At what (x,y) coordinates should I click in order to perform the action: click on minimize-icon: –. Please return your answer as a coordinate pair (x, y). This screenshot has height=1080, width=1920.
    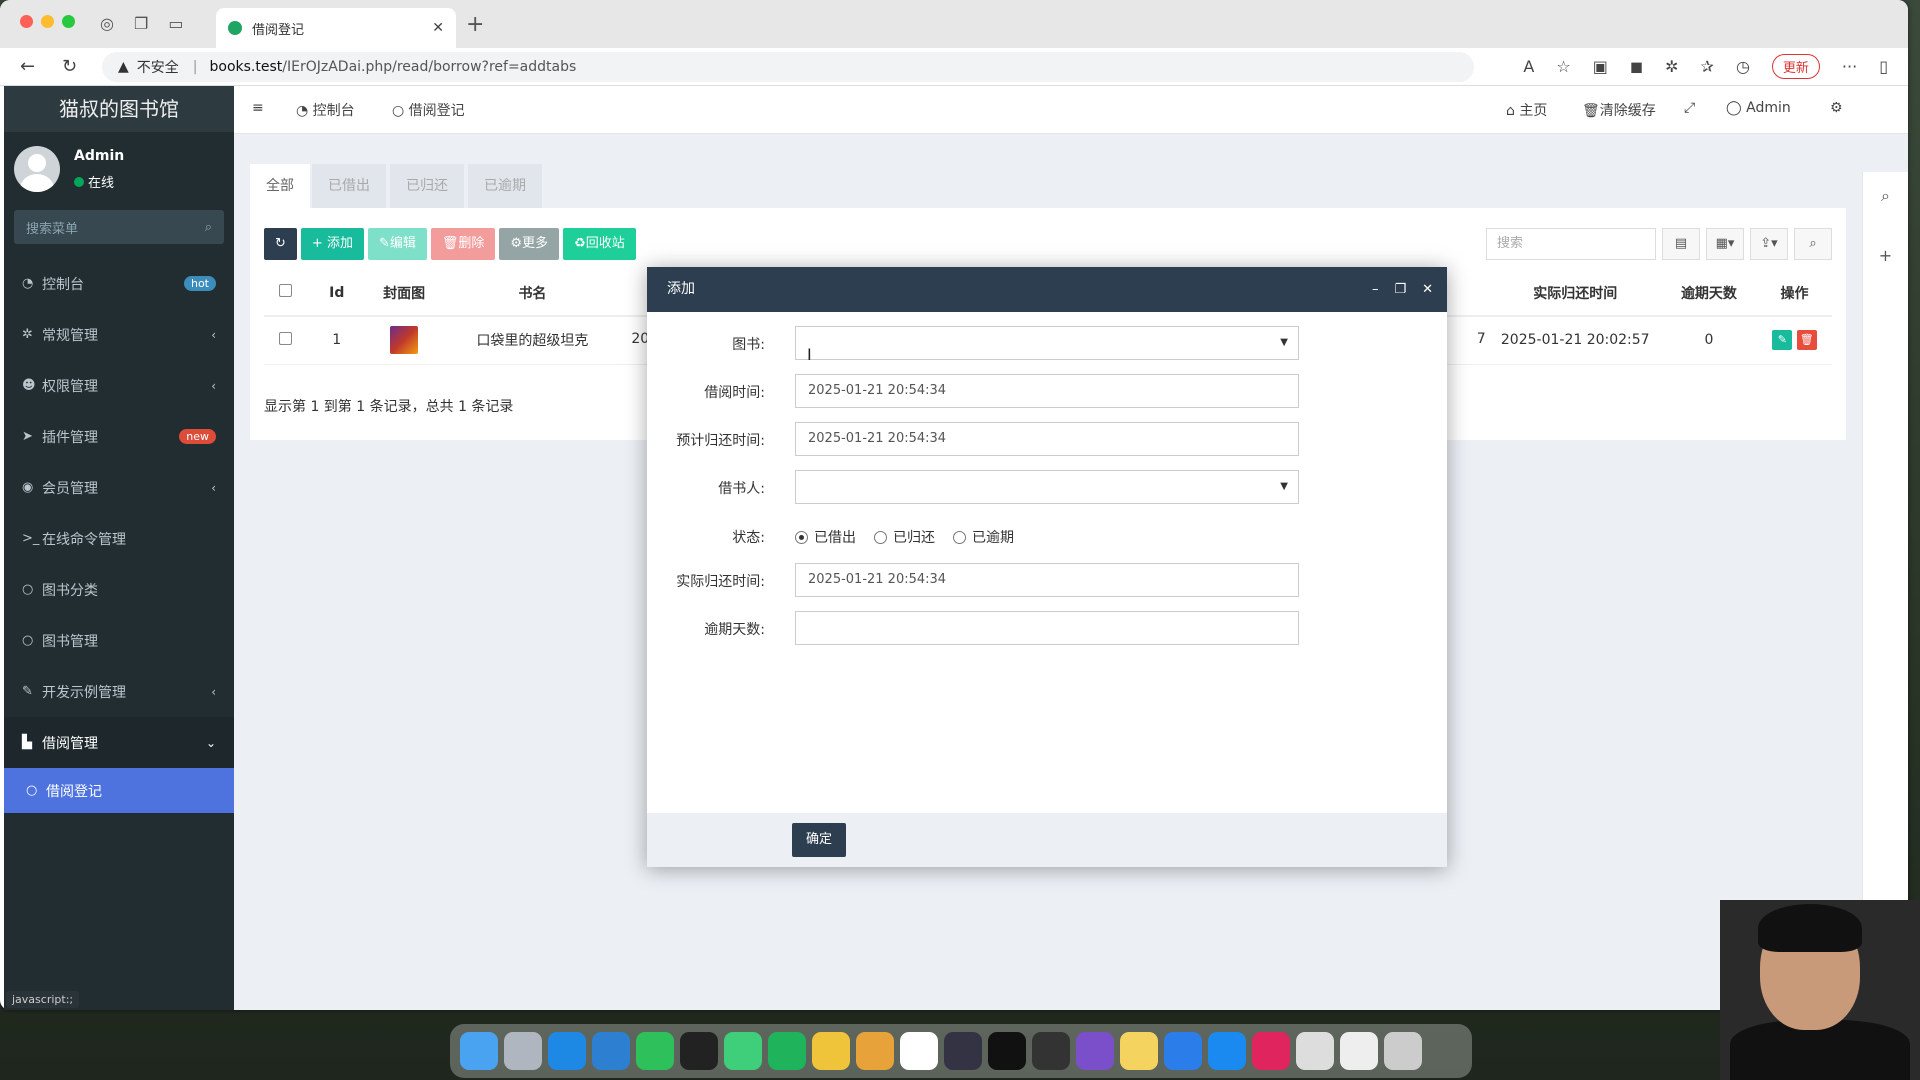
    Looking at the image, I should click on (1375, 289).